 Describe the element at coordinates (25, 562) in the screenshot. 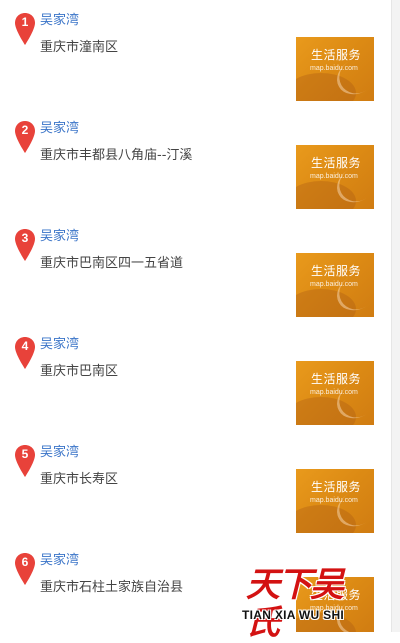

I see `marker-number: 6` at that location.